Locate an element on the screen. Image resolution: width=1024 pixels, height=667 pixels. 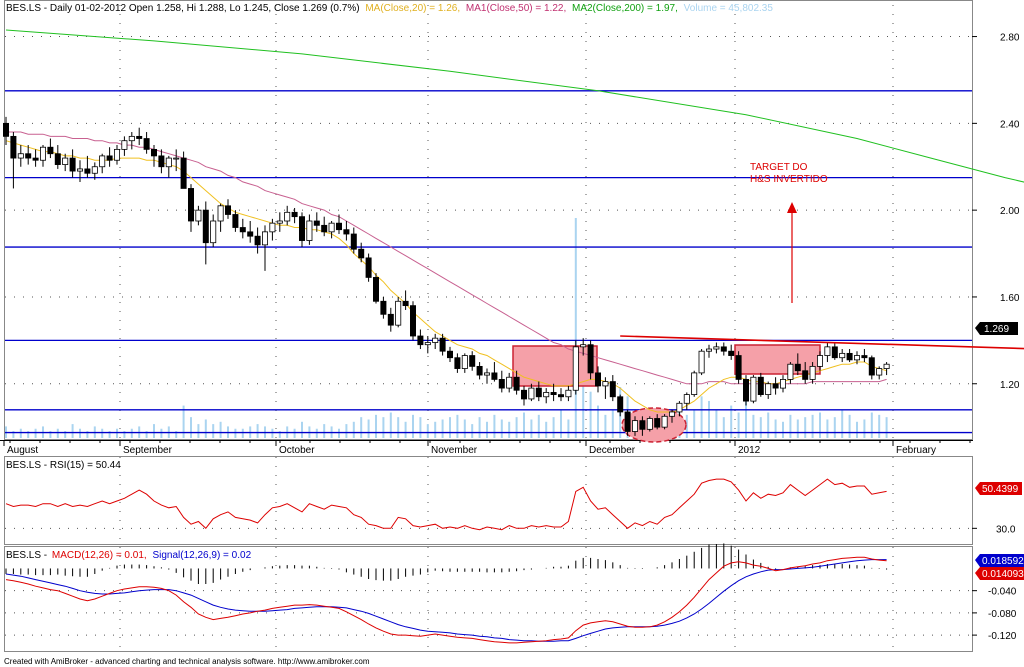
signal-value: 0.018592 is located at coordinates (1003, 561).